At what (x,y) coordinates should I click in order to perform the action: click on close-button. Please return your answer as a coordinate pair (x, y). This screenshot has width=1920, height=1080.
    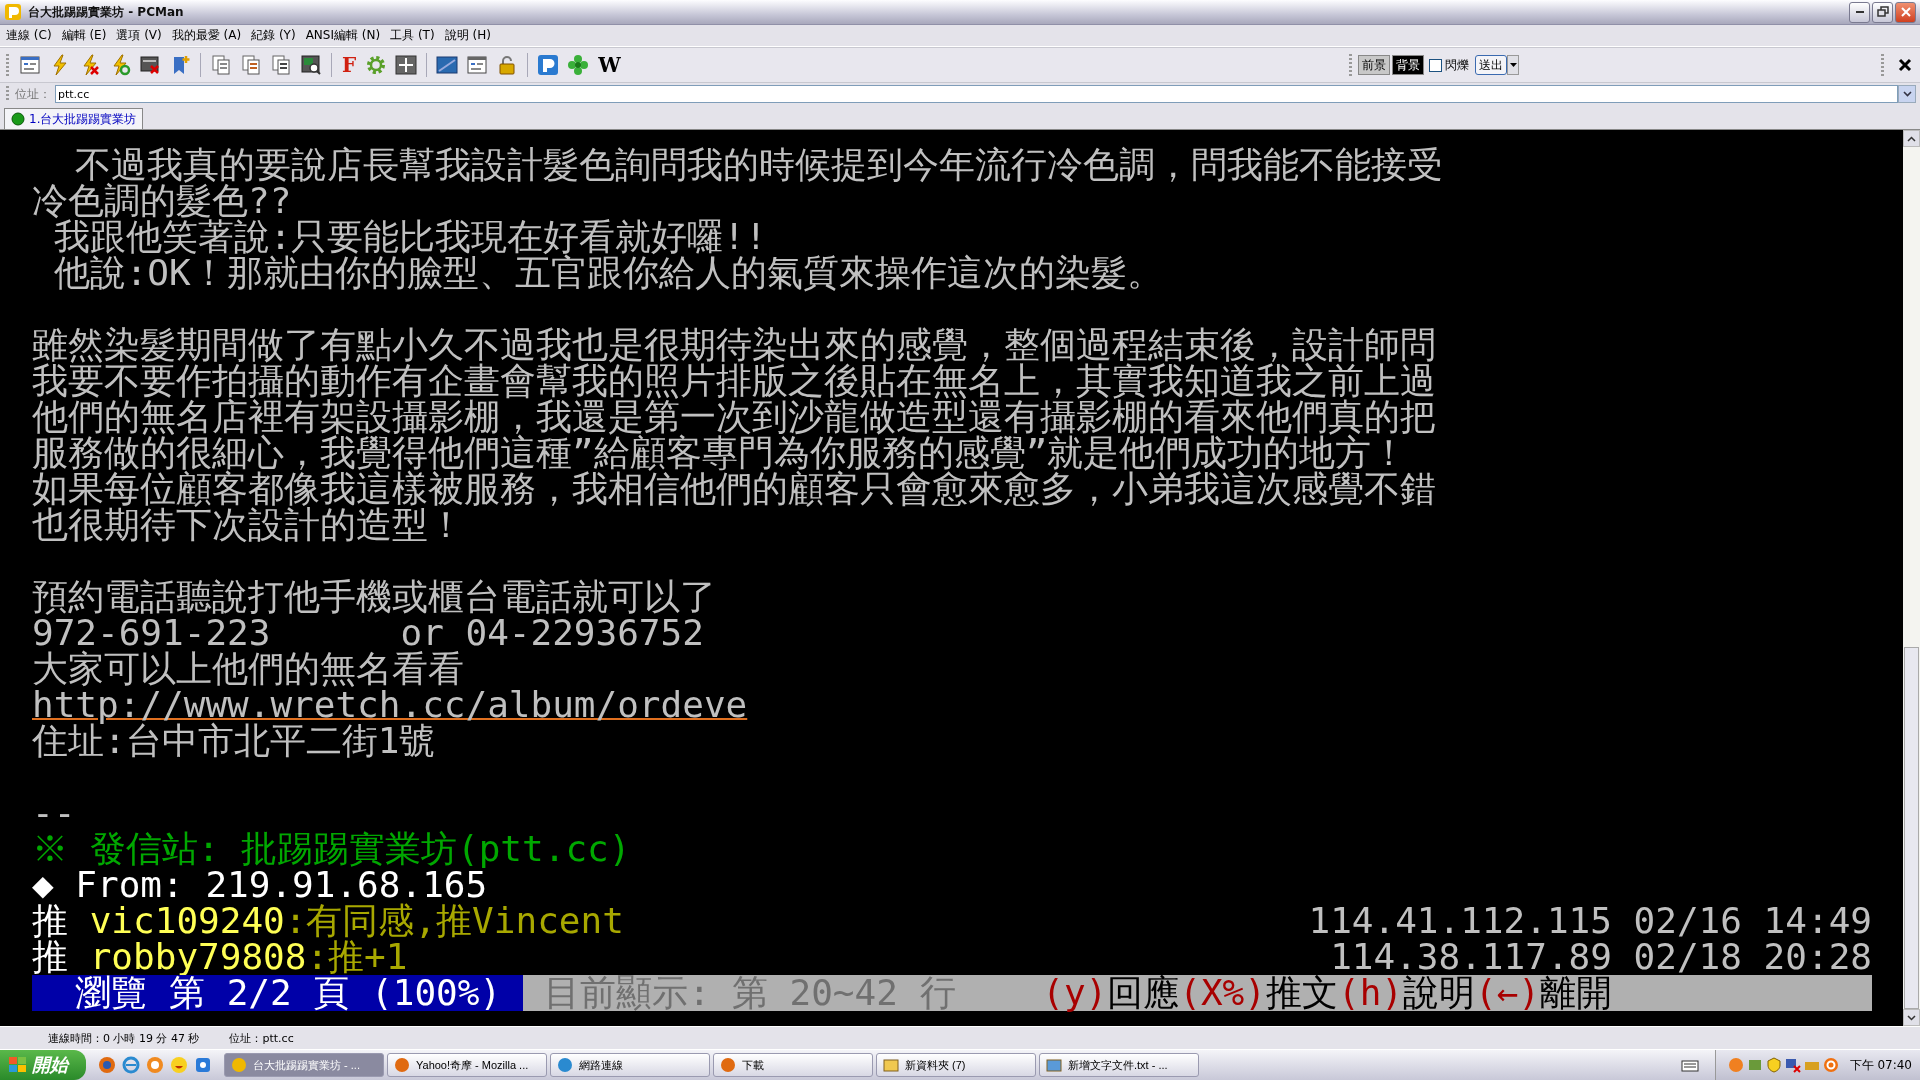
    Looking at the image, I should click on (1905, 12).